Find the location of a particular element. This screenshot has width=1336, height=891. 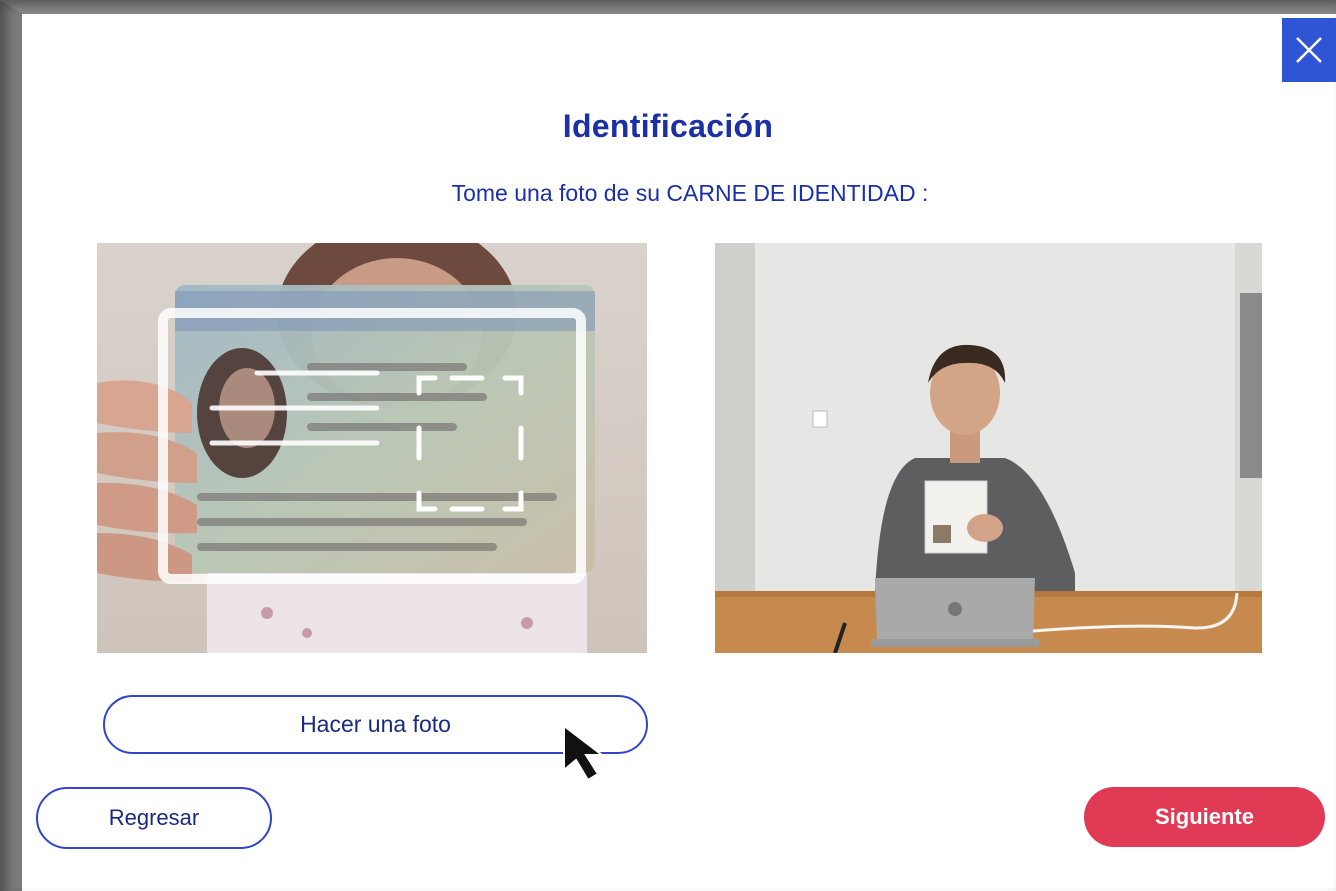

next-button: Siguiente is located at coordinates (1204, 817).